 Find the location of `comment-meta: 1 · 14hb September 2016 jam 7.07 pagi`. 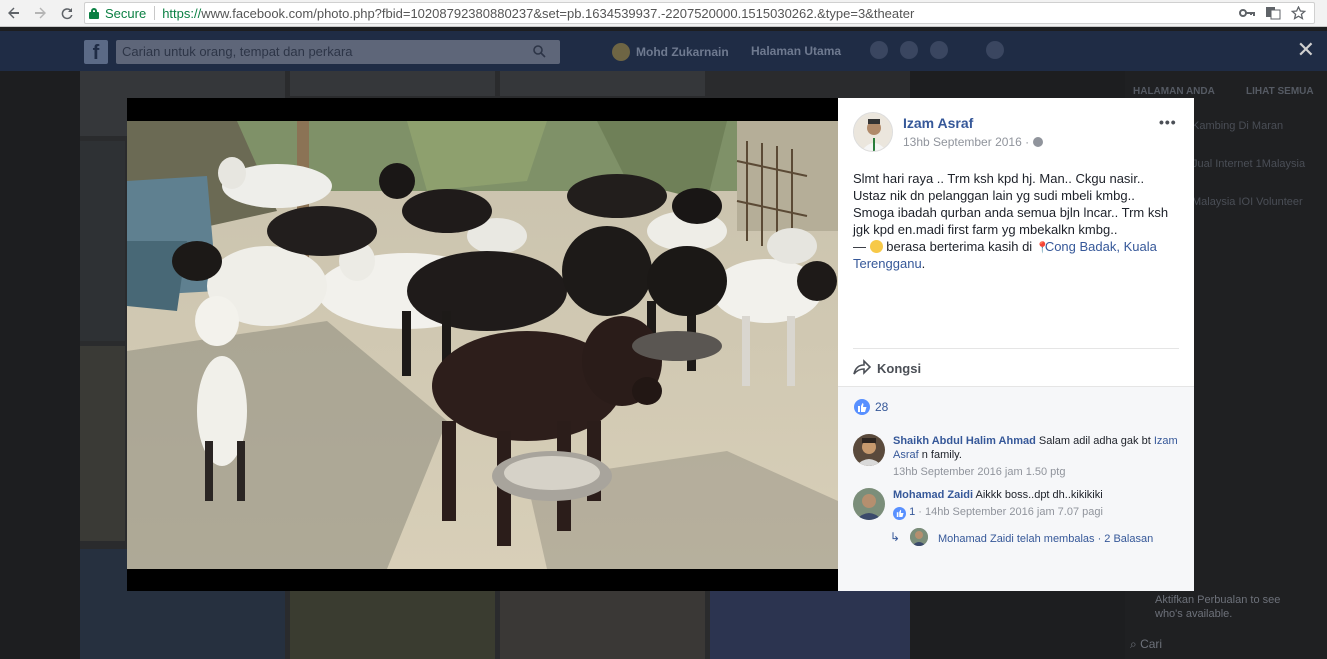

comment-meta: 1 · 14hb September 2016 jam 7.07 pagi is located at coordinates (1035, 512).